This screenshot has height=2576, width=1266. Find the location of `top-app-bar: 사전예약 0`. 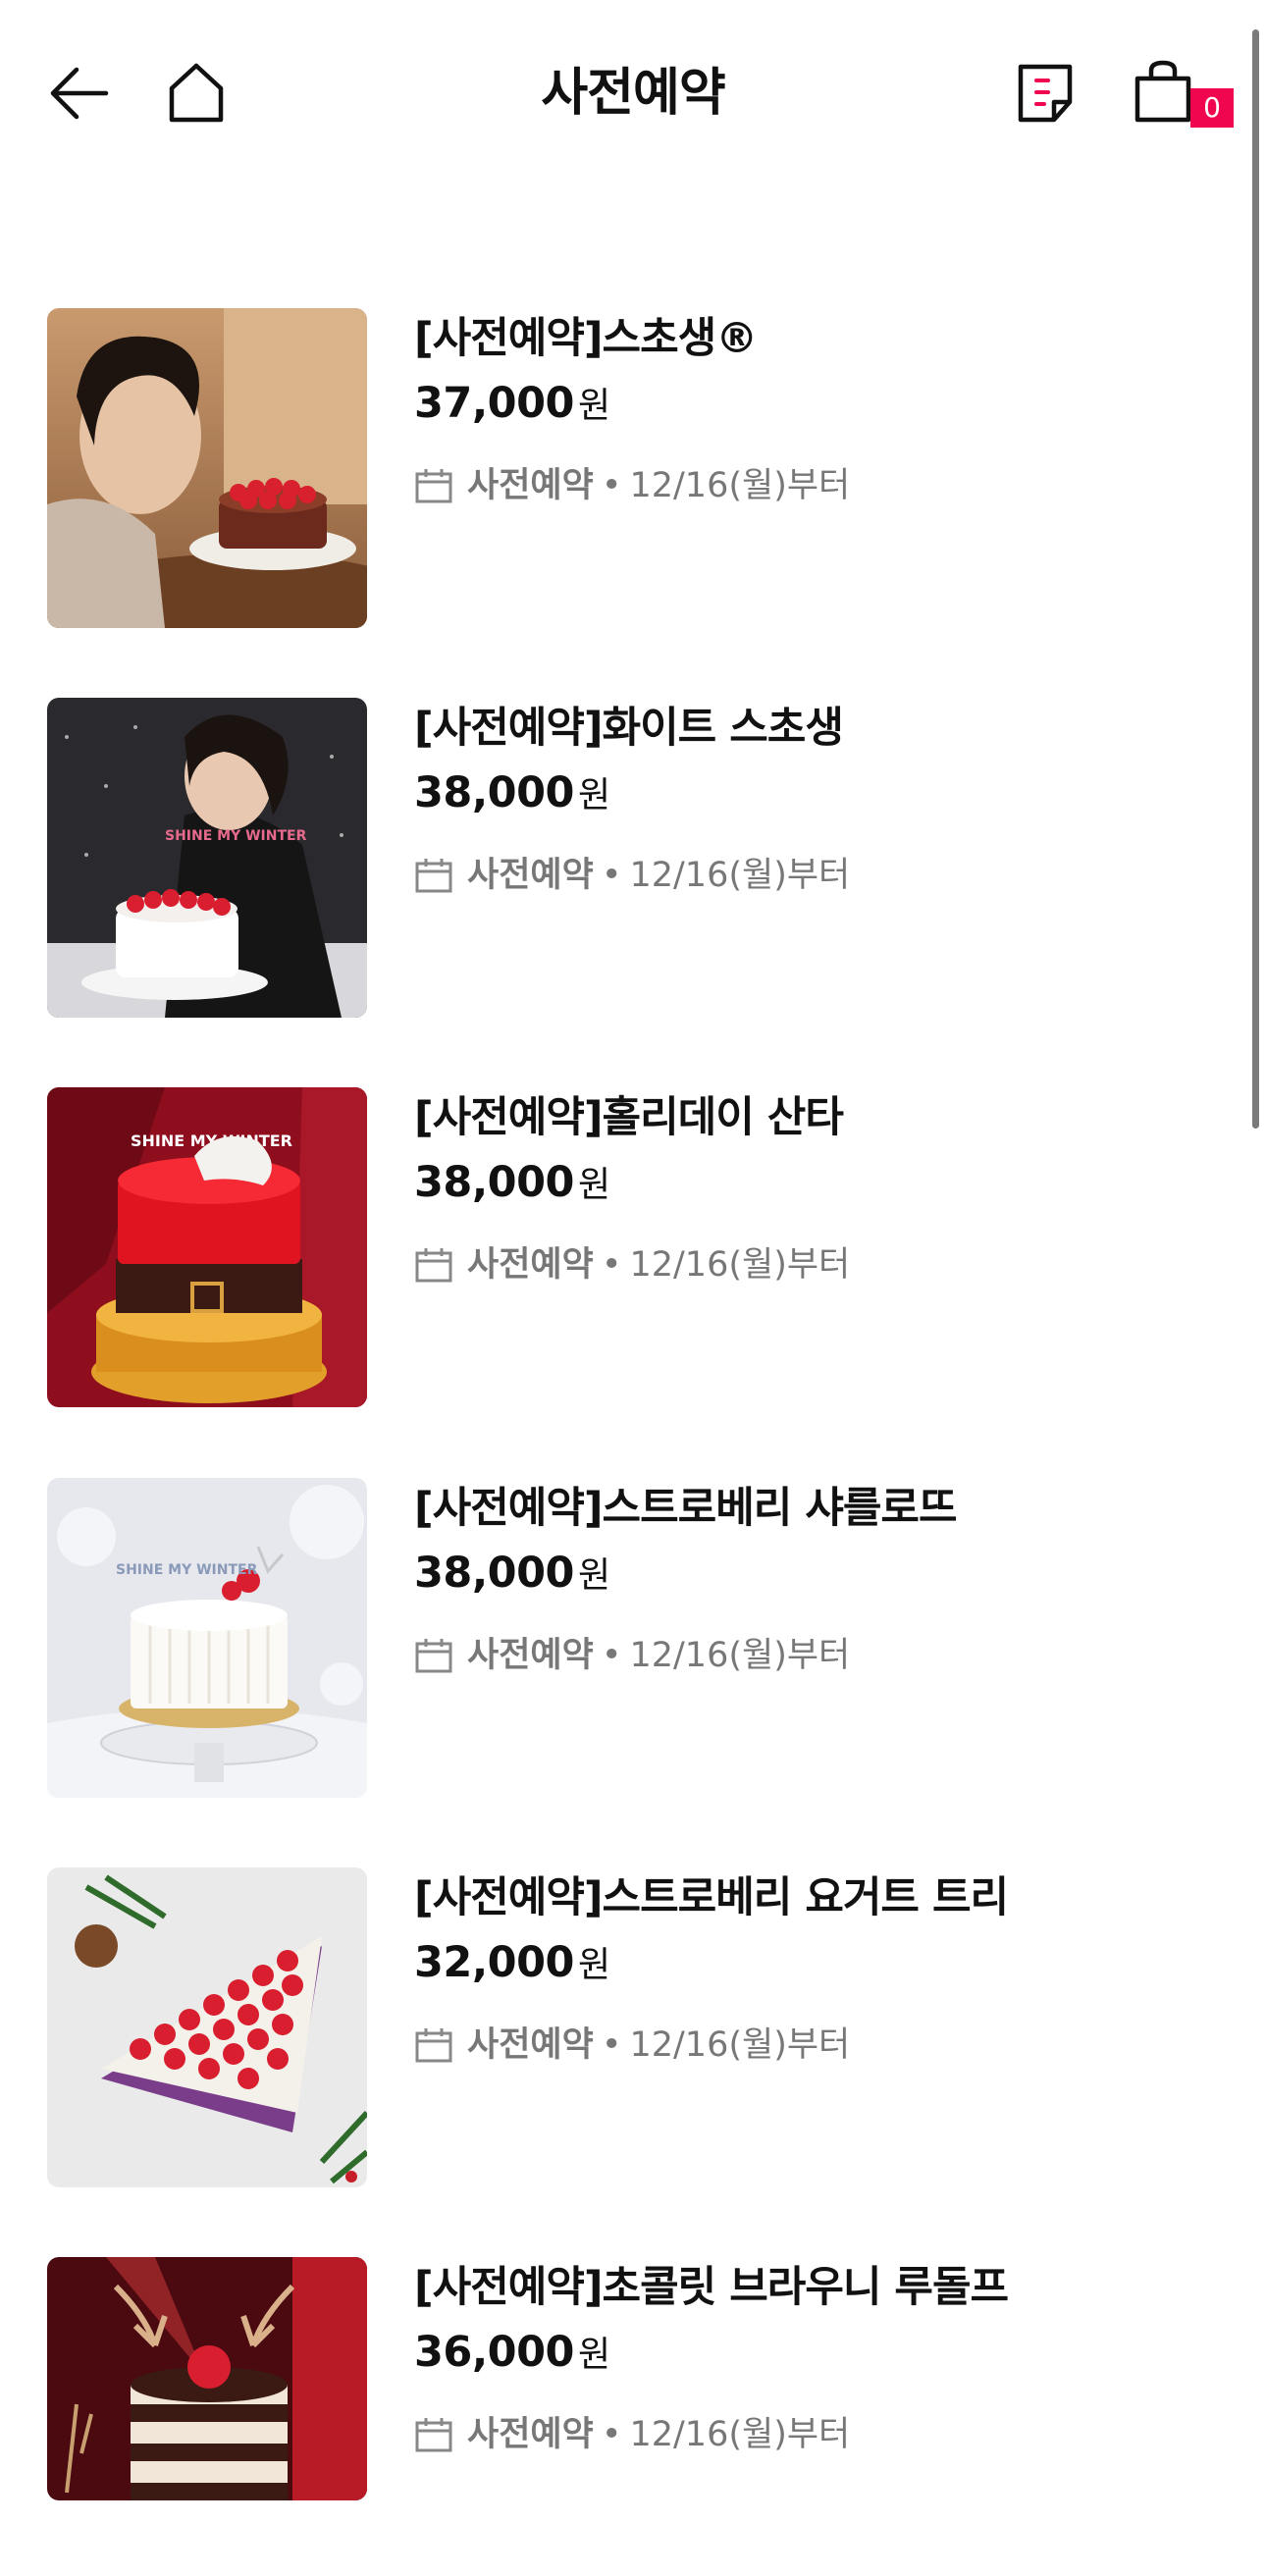

top-app-bar: 사전예약 0 is located at coordinates (633, 93).